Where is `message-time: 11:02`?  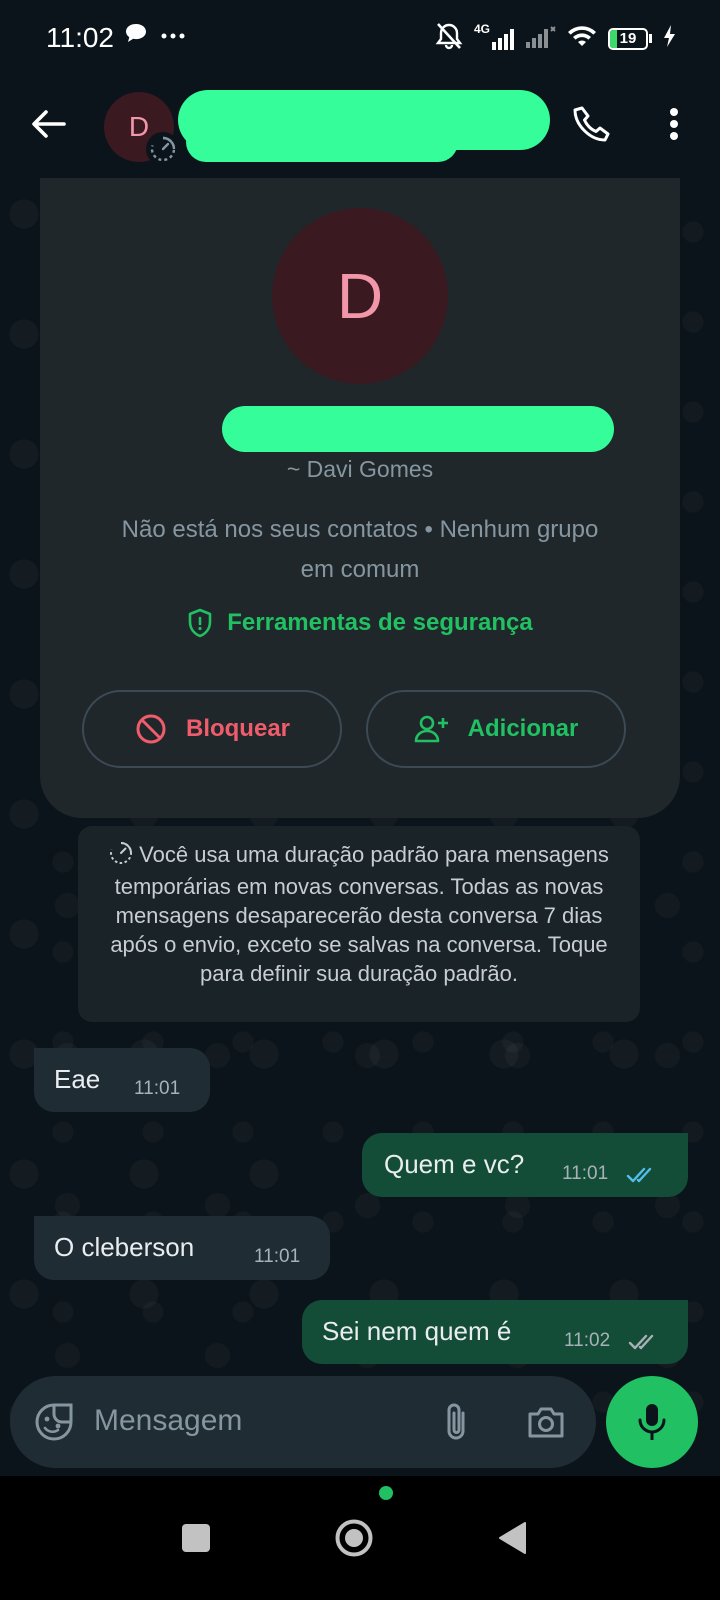 message-time: 11:02 is located at coordinates (587, 1340).